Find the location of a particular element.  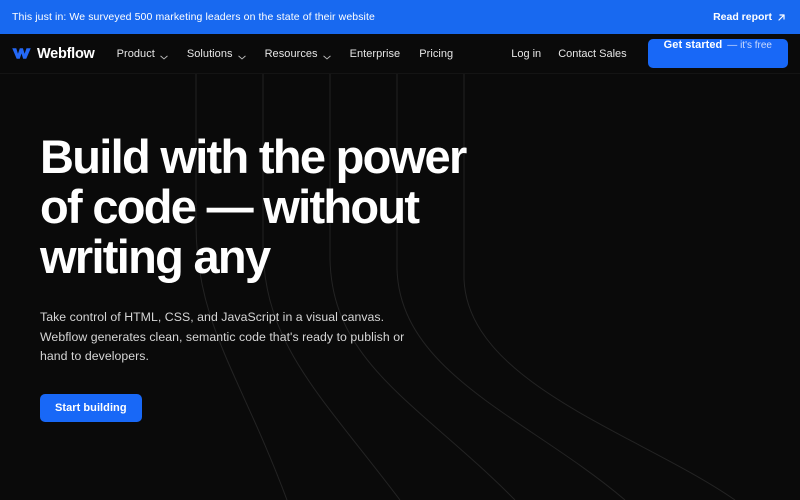

nav-item-label: Enterprise is located at coordinates (375, 53).